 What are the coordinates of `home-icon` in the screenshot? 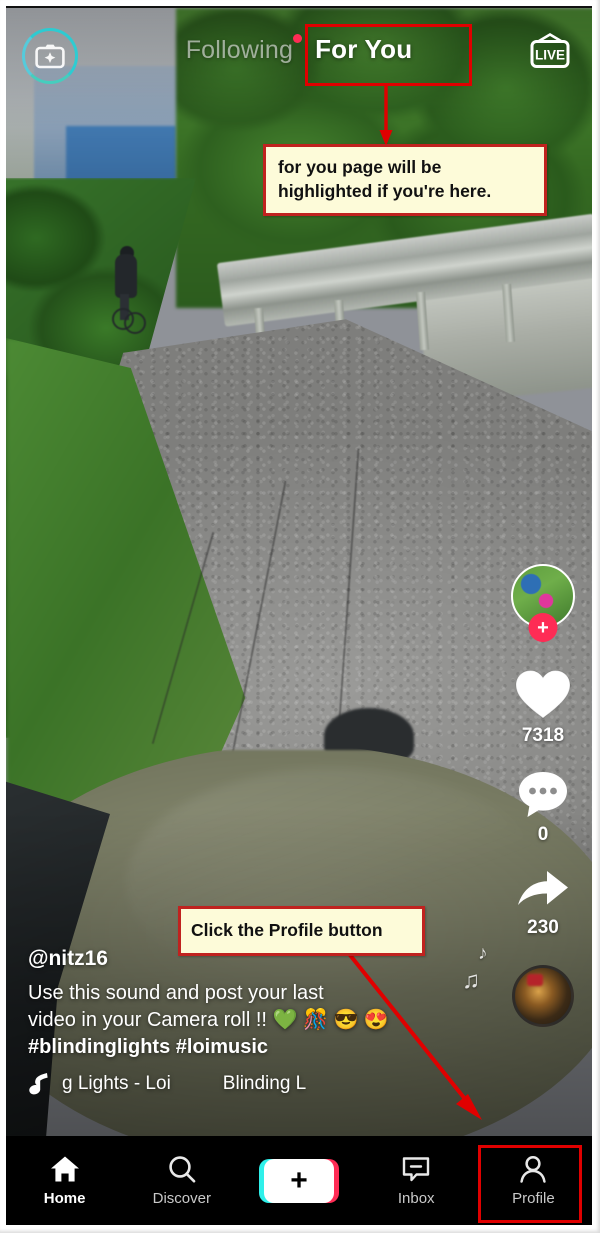 It's located at (64, 1168).